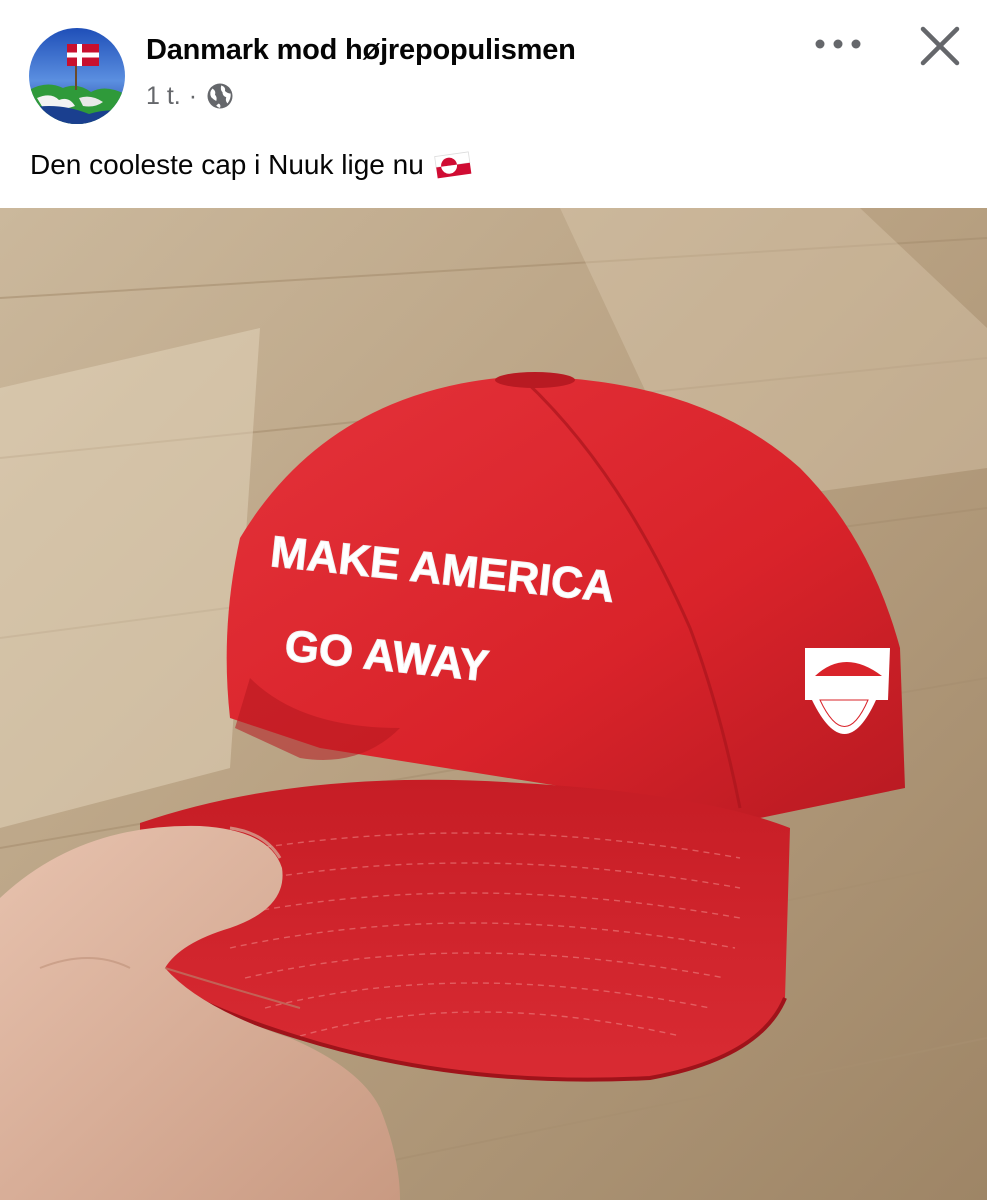 The image size is (987, 1200). I want to click on close-icon, so click(940, 48).